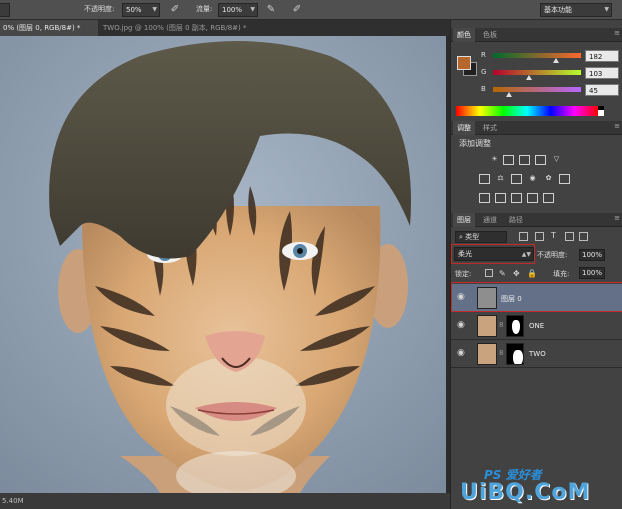 The width and height of the screenshot is (622, 509). What do you see at coordinates (548, 179) in the screenshot?
I see `channel-mixer-icon: ✿` at bounding box center [548, 179].